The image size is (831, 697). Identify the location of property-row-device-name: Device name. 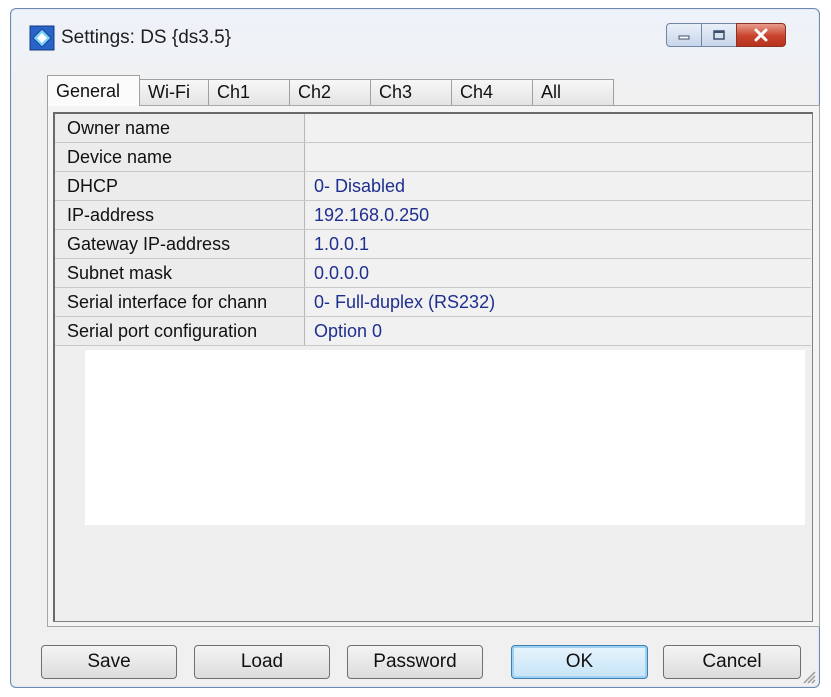
(433, 157).